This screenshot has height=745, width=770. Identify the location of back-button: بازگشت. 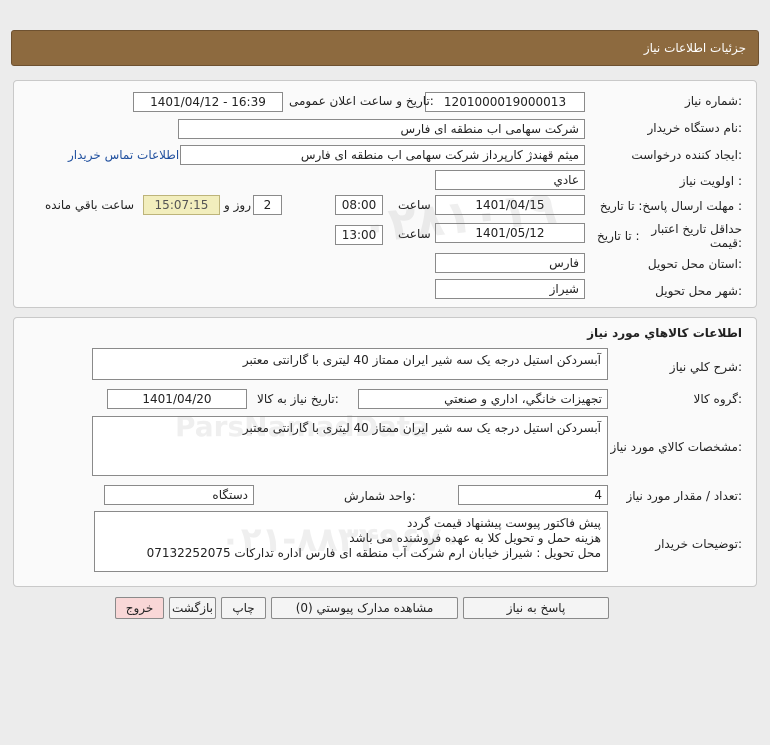
(192, 608).